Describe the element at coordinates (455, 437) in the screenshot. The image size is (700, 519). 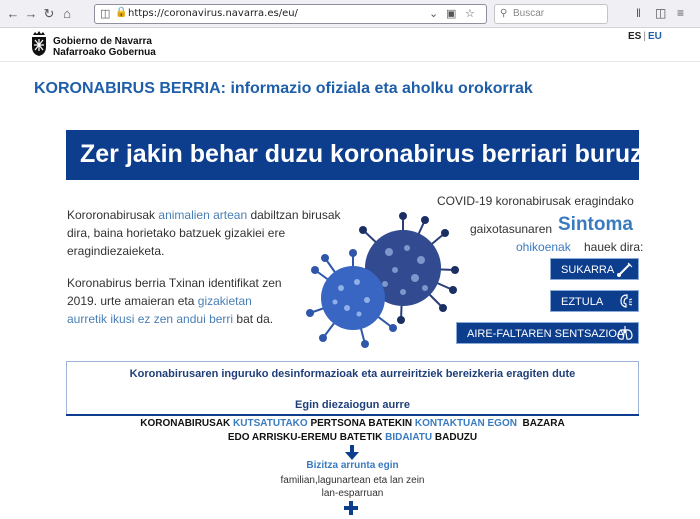
I see `contact-text: BADUZU` at that location.